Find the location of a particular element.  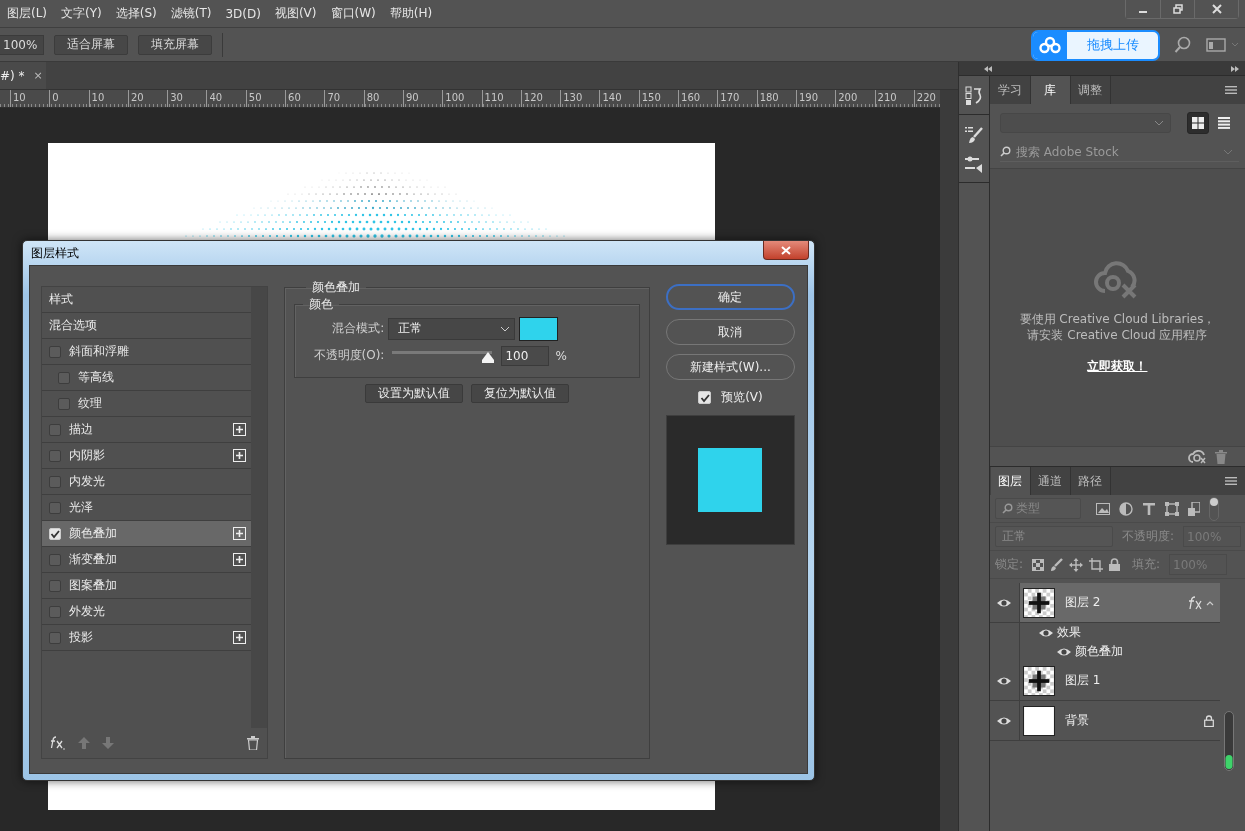

adjustment-filter-icon is located at coordinates (1125, 508).